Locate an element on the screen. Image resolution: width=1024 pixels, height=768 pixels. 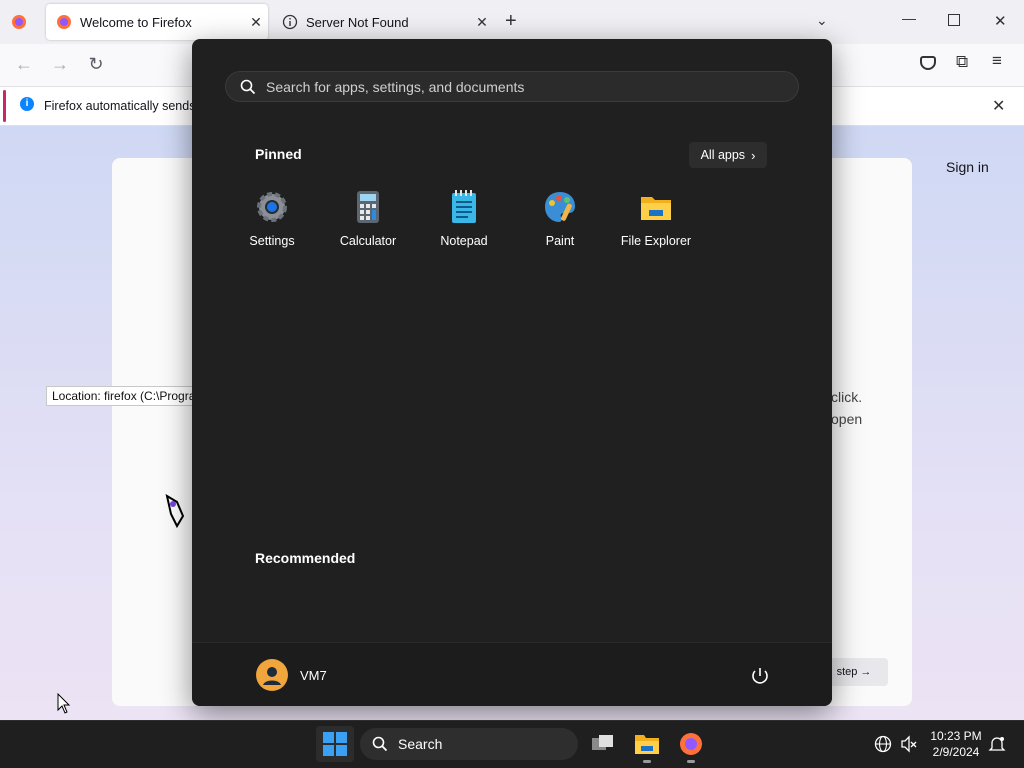
tab-welcome: Welcome to Firefox ✕ is located at coordinates (157, 22).